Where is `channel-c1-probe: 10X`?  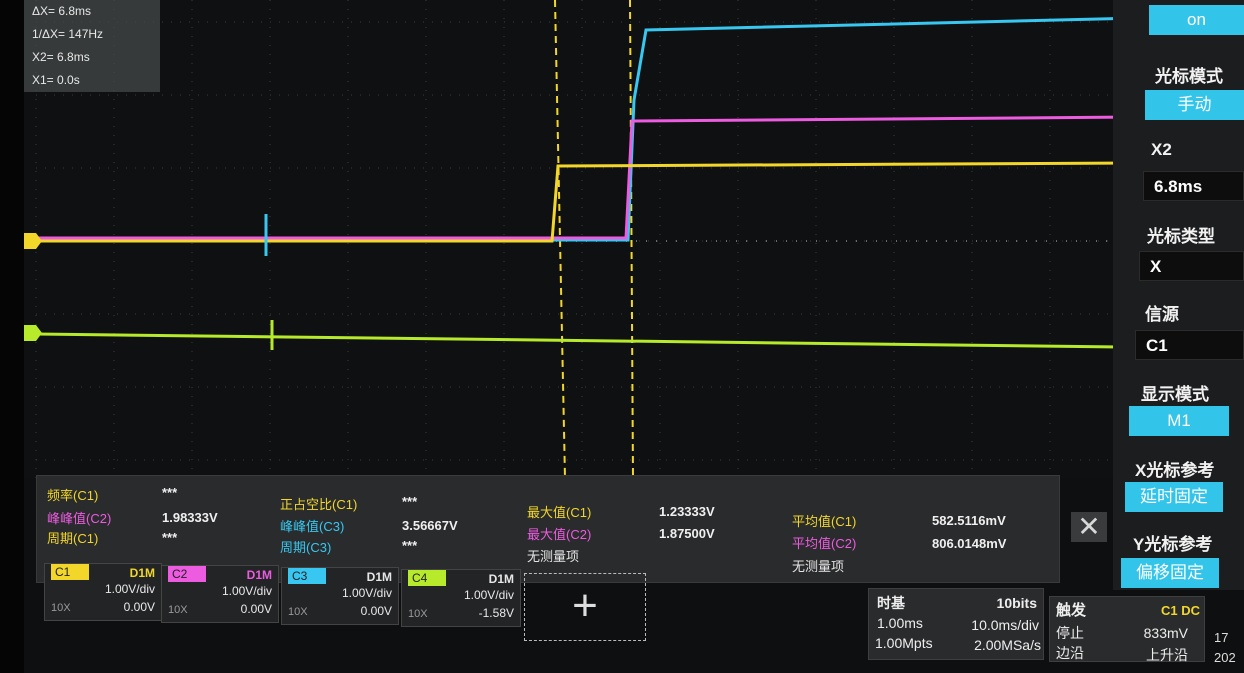
channel-c1-probe: 10X is located at coordinates (61, 608).